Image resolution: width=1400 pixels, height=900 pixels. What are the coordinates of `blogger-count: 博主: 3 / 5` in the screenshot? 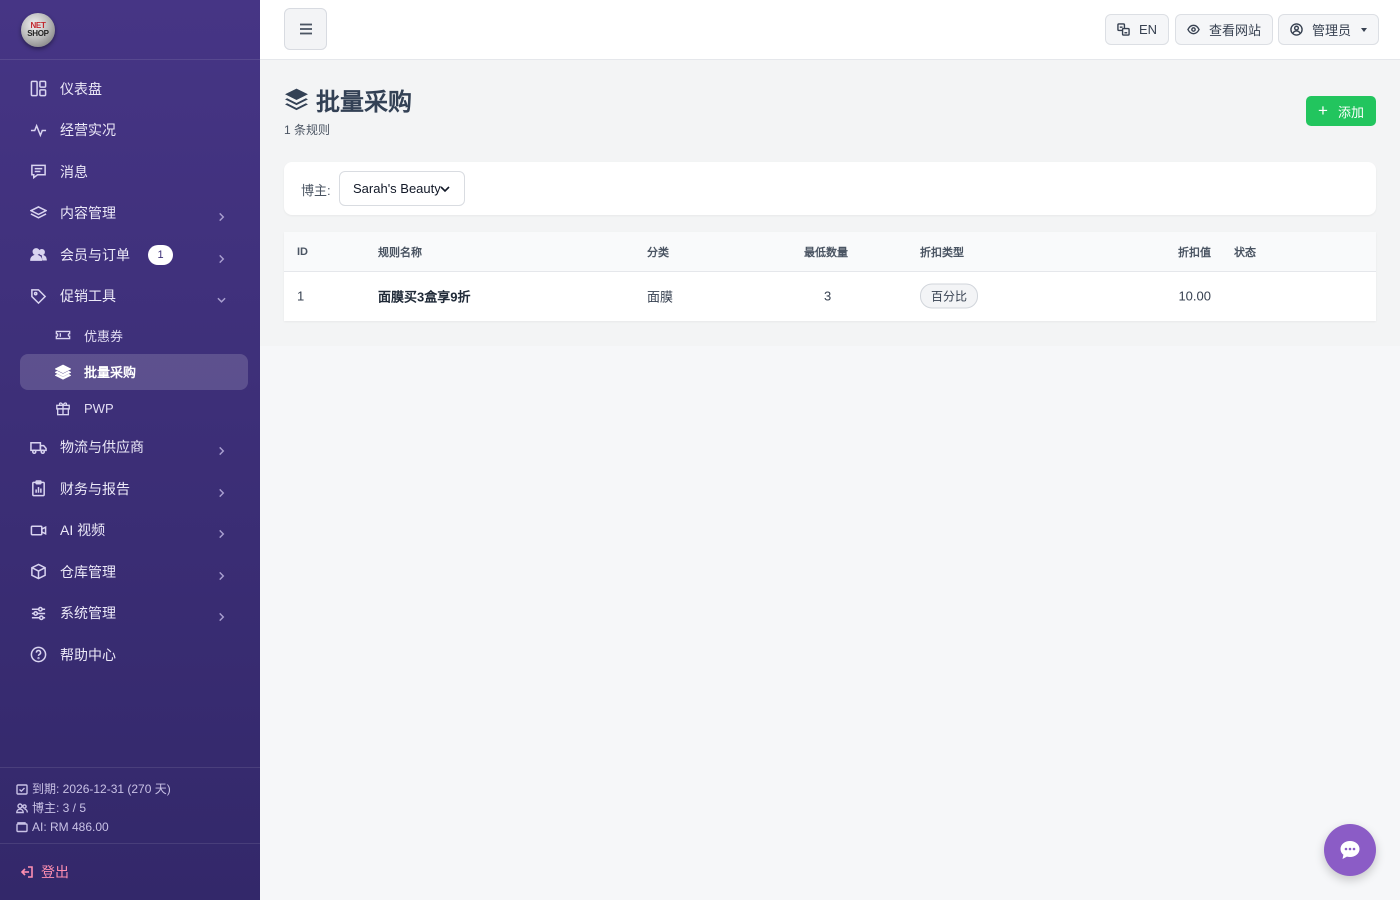 It's located at (138, 807).